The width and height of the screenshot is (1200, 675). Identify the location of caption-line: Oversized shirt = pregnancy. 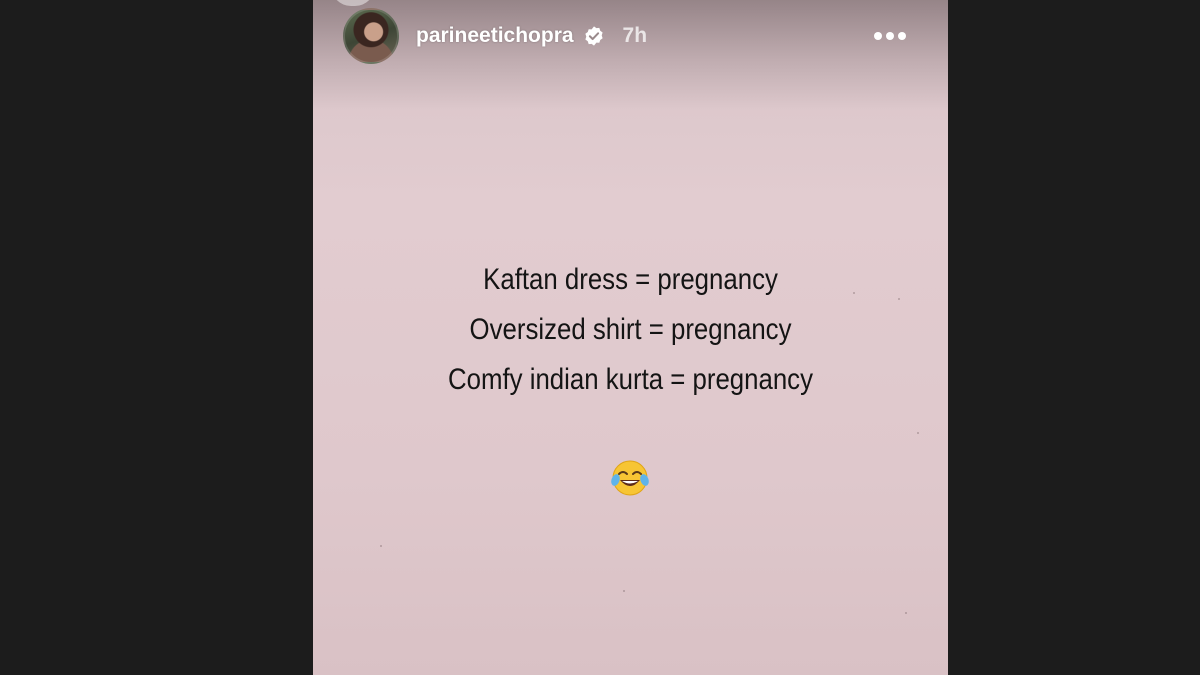
(630, 329).